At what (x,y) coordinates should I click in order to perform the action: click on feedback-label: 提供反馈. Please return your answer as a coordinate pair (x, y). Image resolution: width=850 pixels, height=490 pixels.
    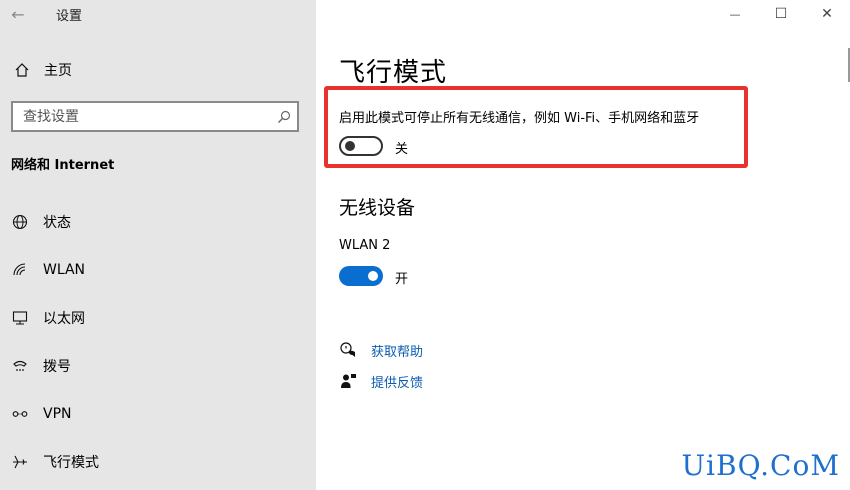
    Looking at the image, I should click on (397, 383).